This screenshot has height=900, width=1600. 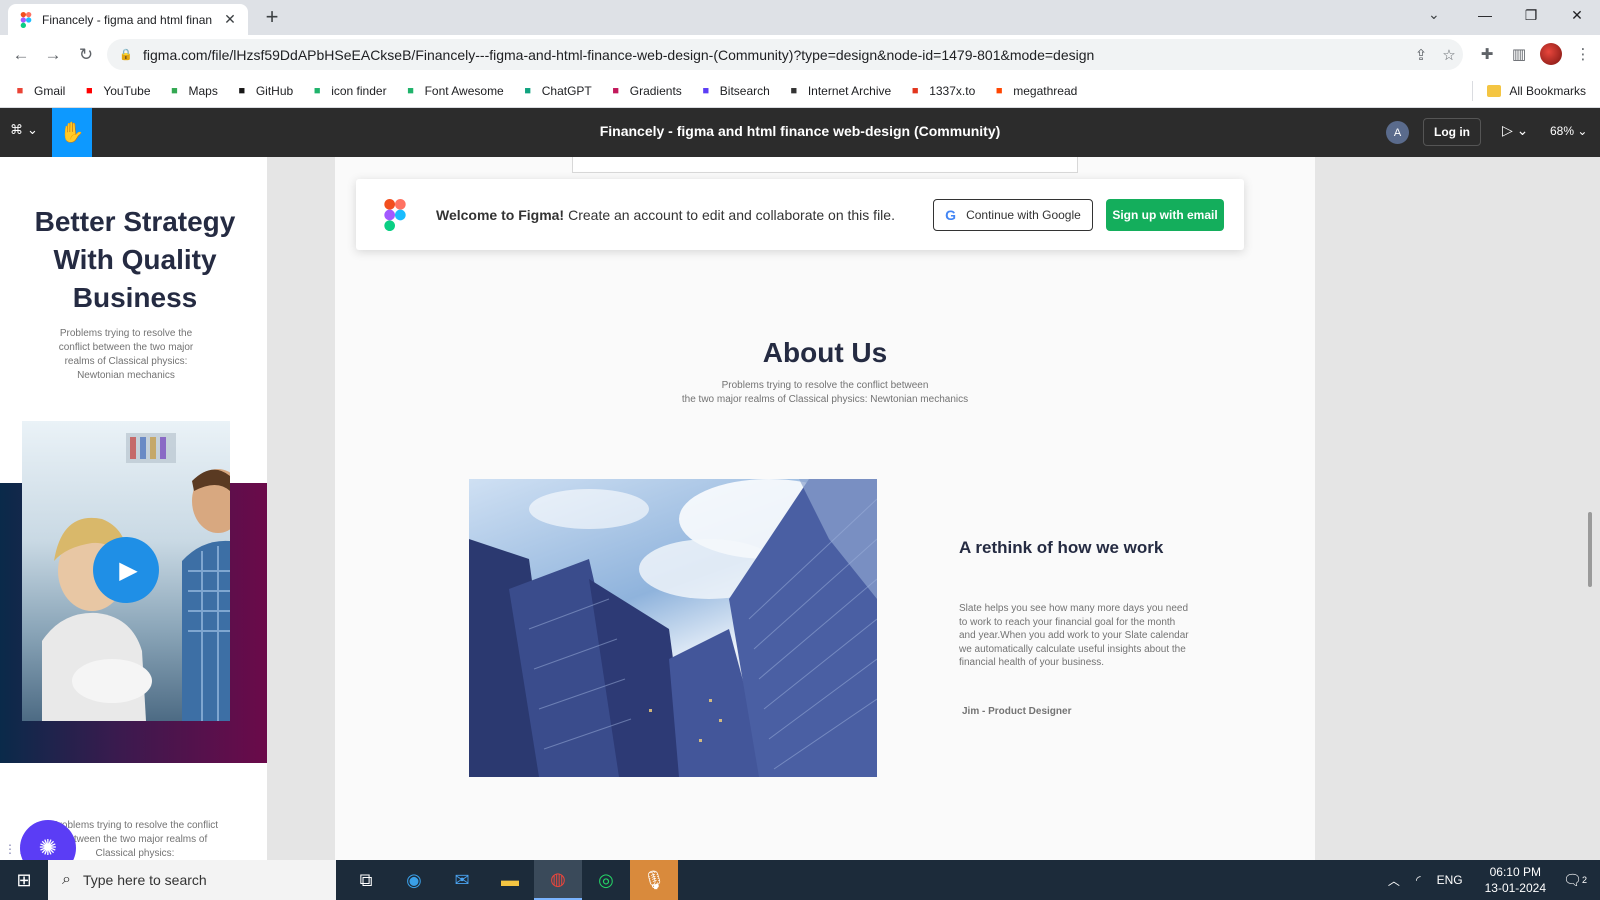 I want to click on bookmark-youtube: ■ YouTube, so click(x=115, y=91).